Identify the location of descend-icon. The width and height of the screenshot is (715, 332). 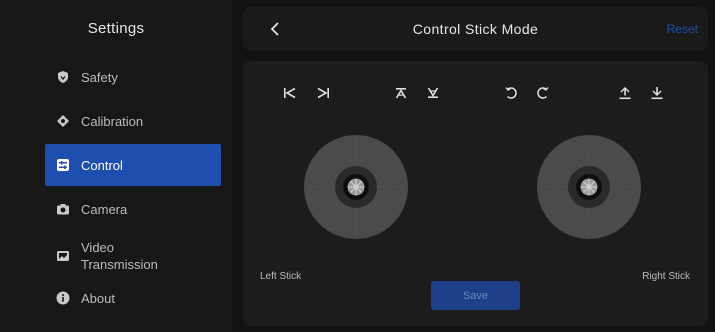
(657, 93).